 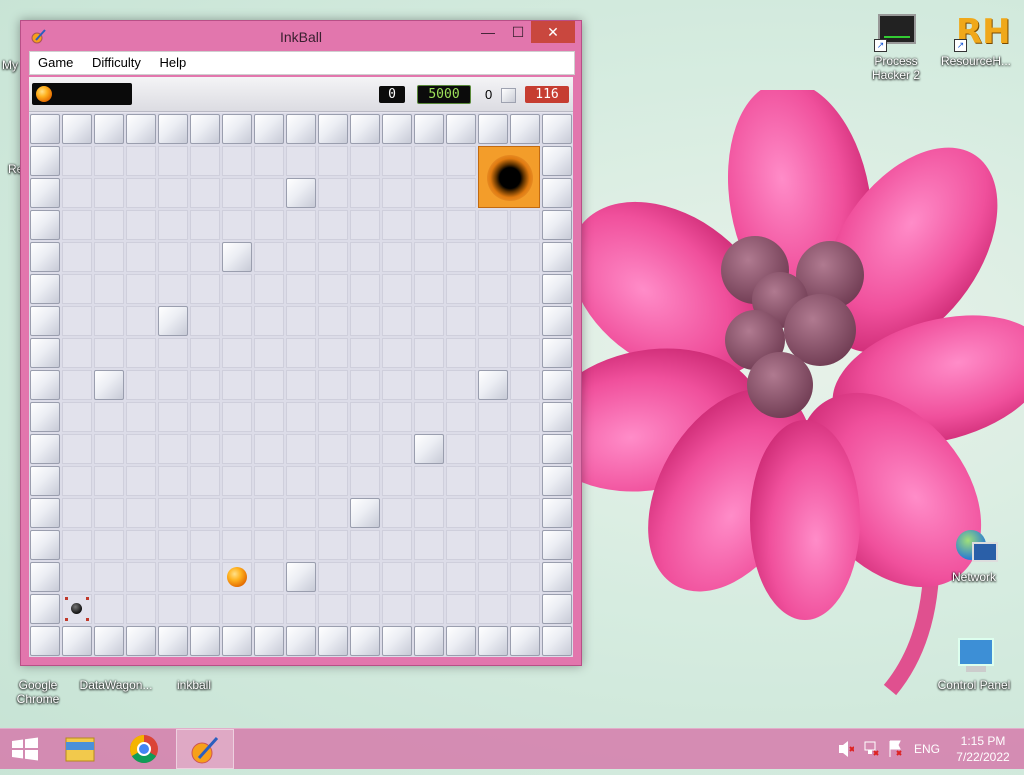 I want to click on title-bar: InkBall — ☐ ✕, so click(x=301, y=36).